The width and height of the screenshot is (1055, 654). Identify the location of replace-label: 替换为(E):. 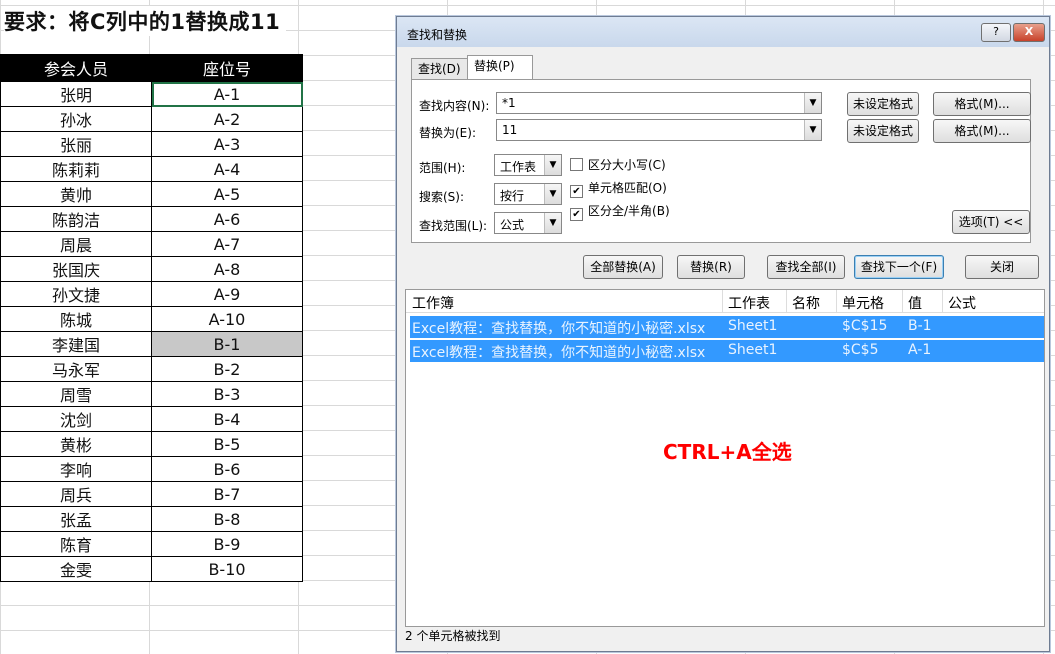
(447, 133).